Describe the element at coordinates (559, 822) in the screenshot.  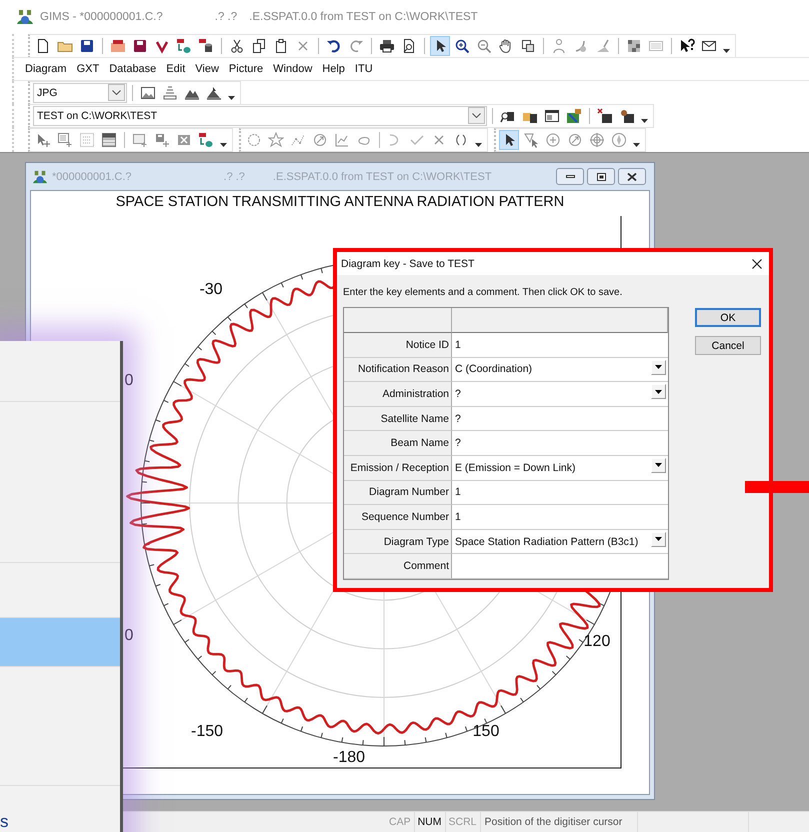
I see `status-message: Position of the digitiser cursor` at that location.